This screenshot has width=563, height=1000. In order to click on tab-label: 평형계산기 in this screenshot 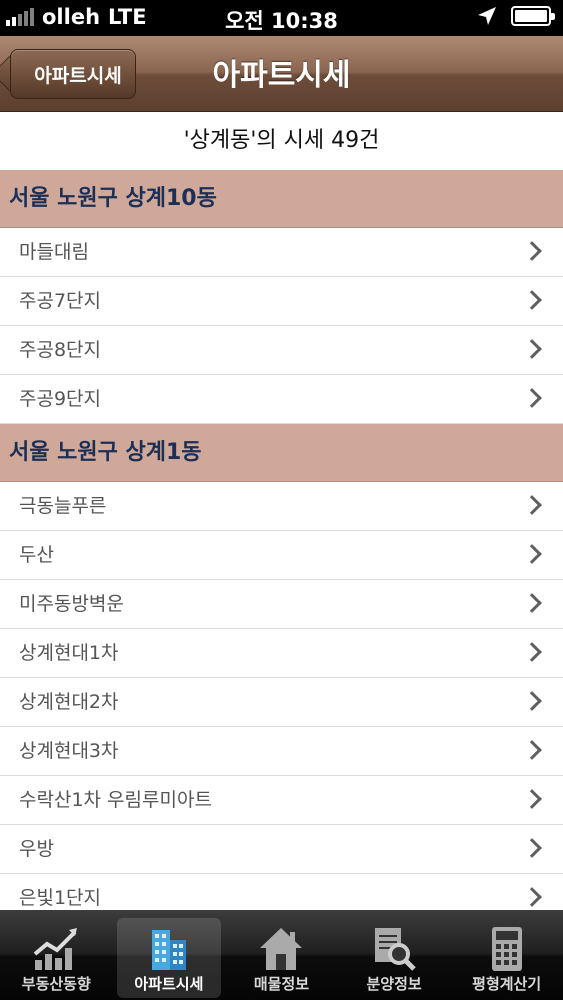, I will do `click(507, 984)`.